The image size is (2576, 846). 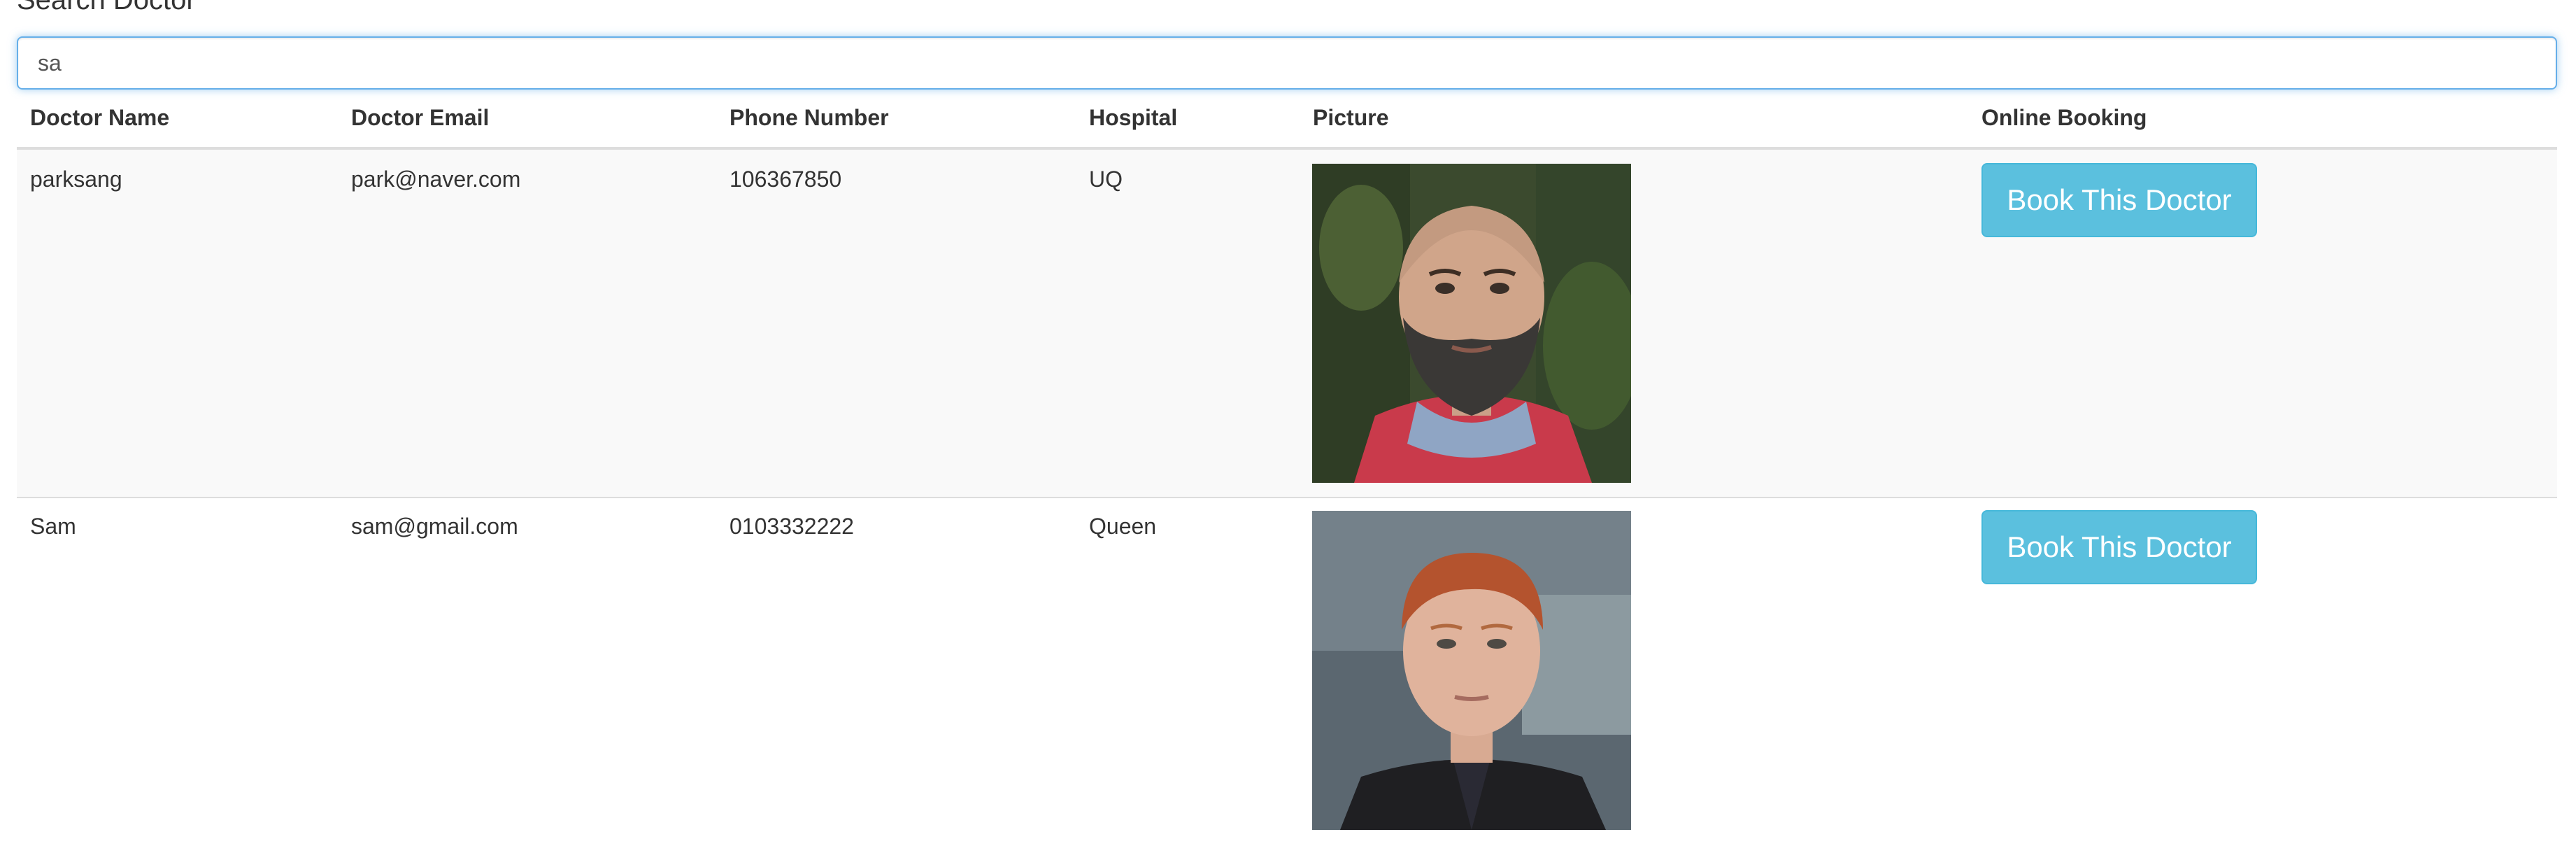 What do you see at coordinates (1287, 63) in the screenshot?
I see `search-input` at bounding box center [1287, 63].